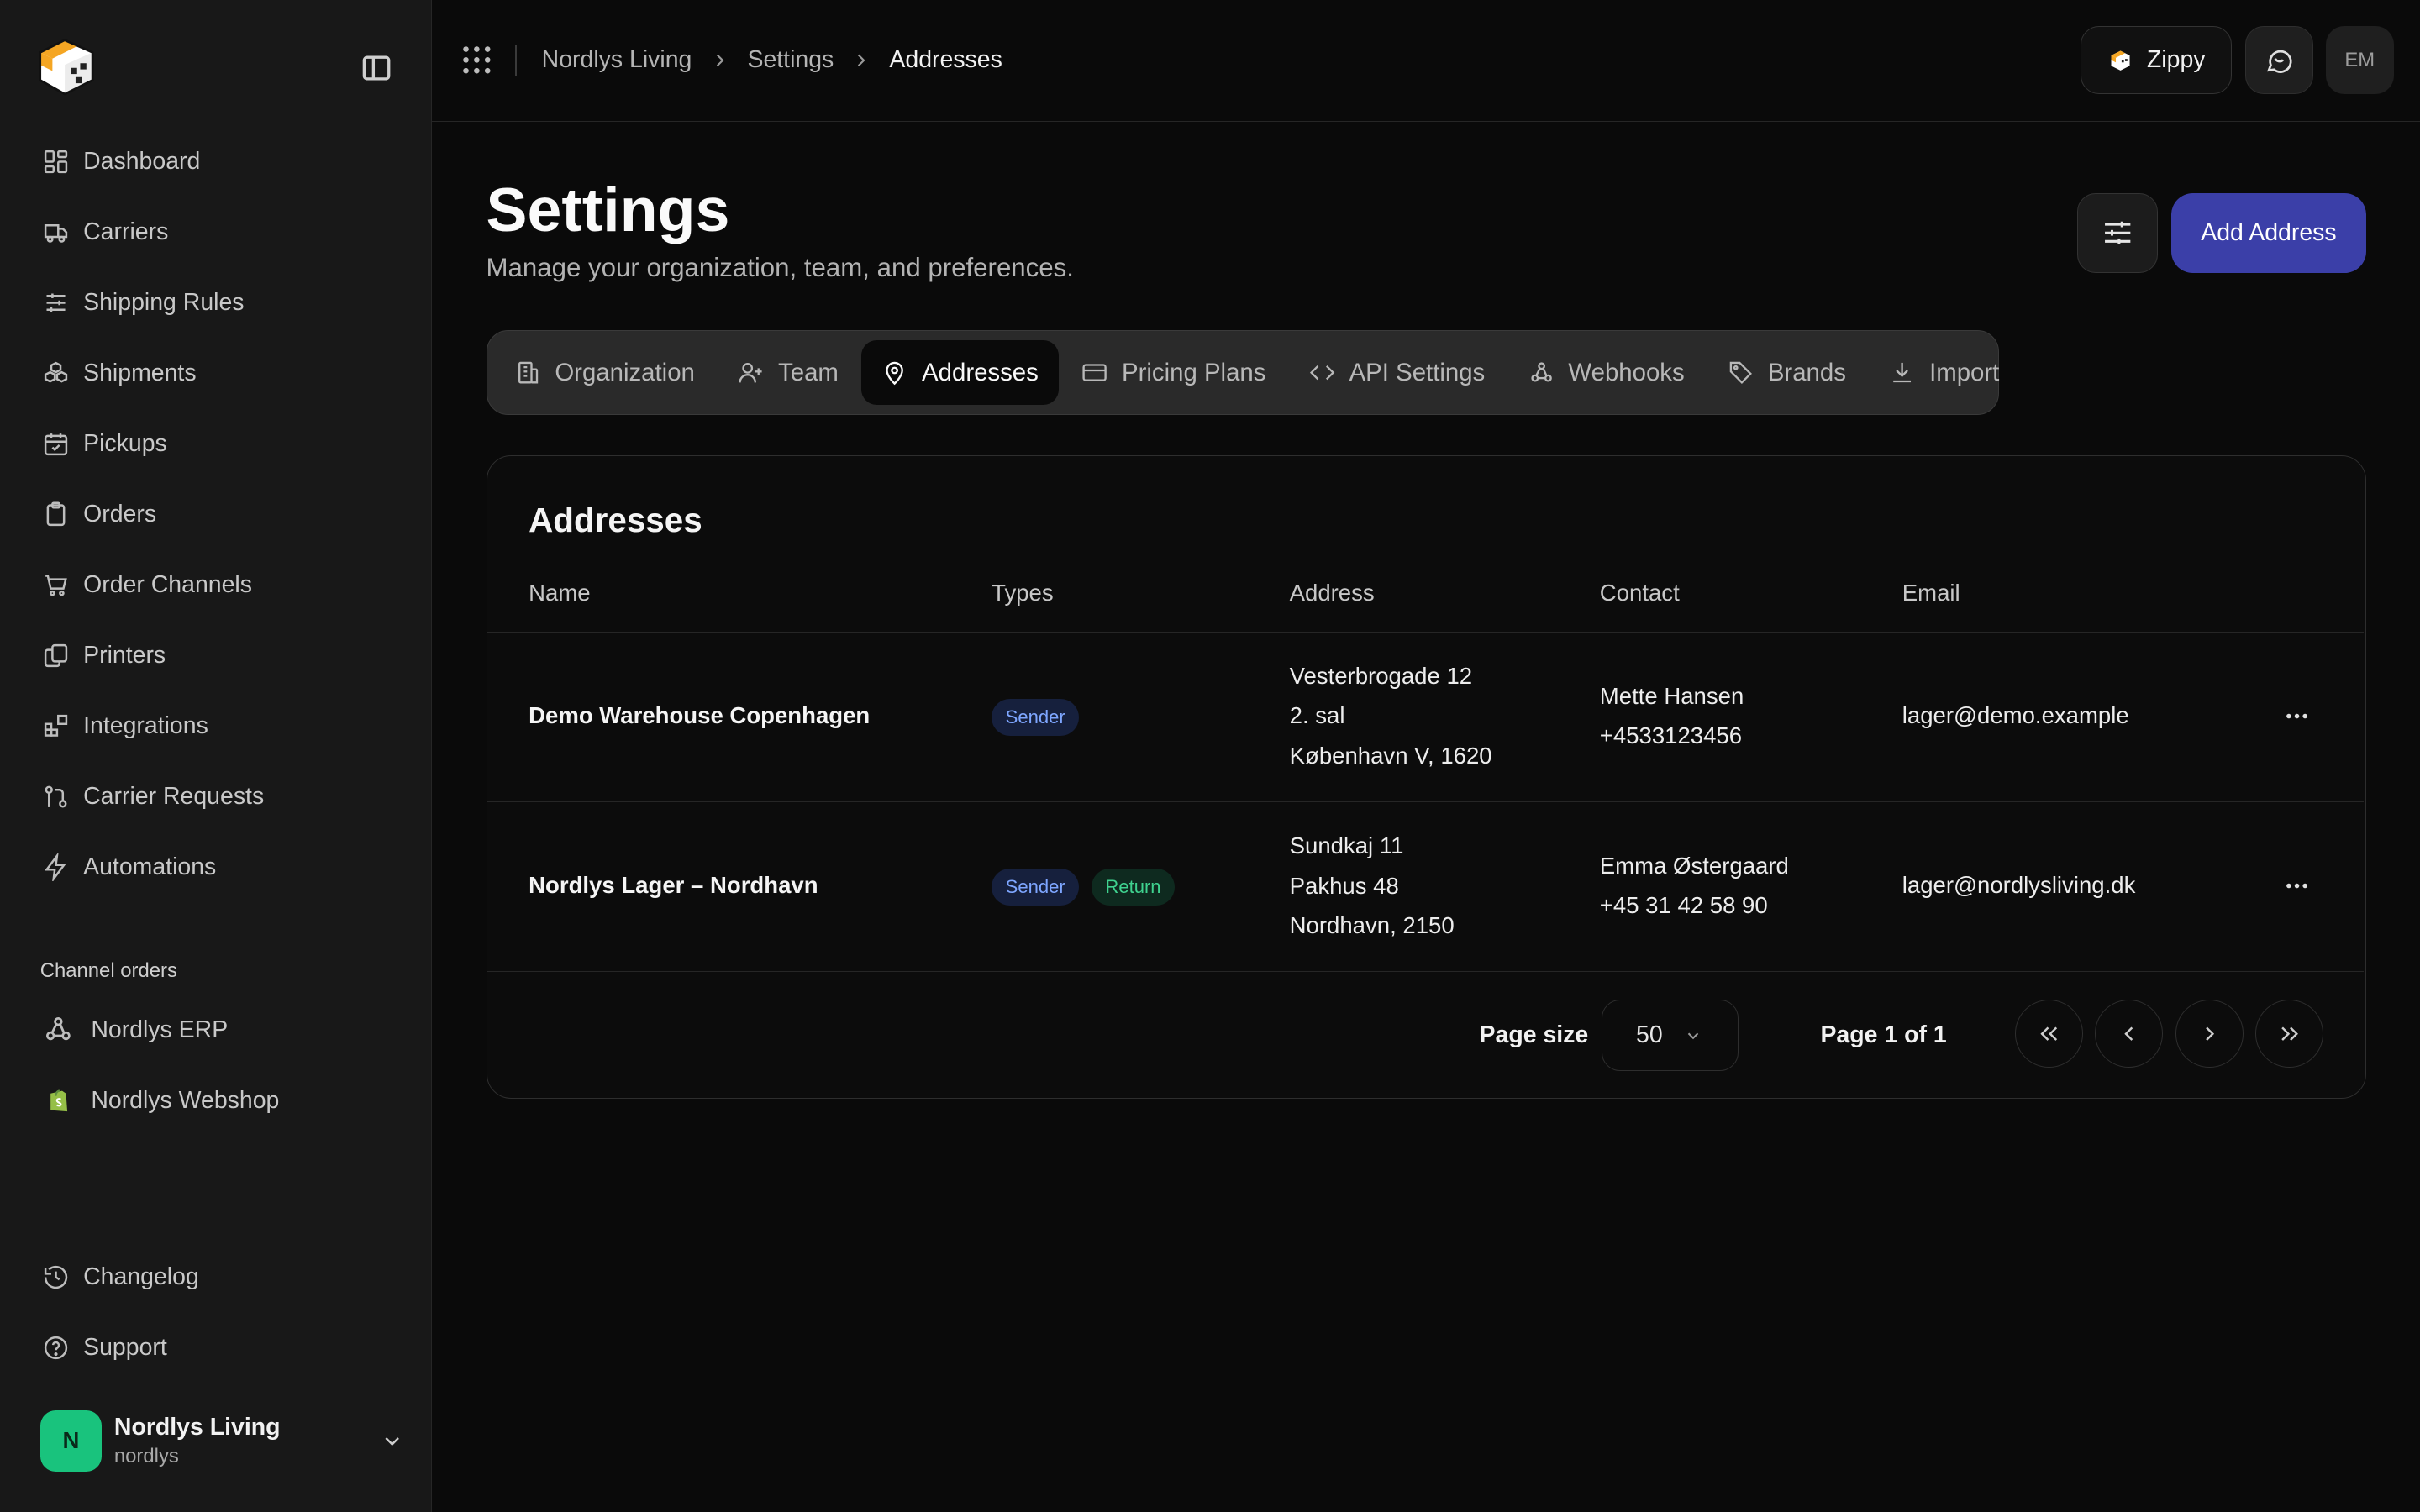  Describe the element at coordinates (71, 1441) in the screenshot. I see `org-avatar: N` at that location.